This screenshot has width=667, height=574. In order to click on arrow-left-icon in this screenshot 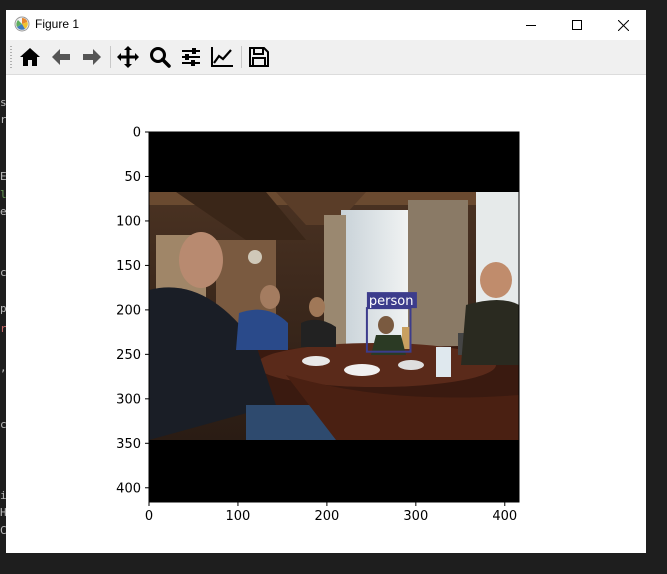, I will do `click(61, 57)`.